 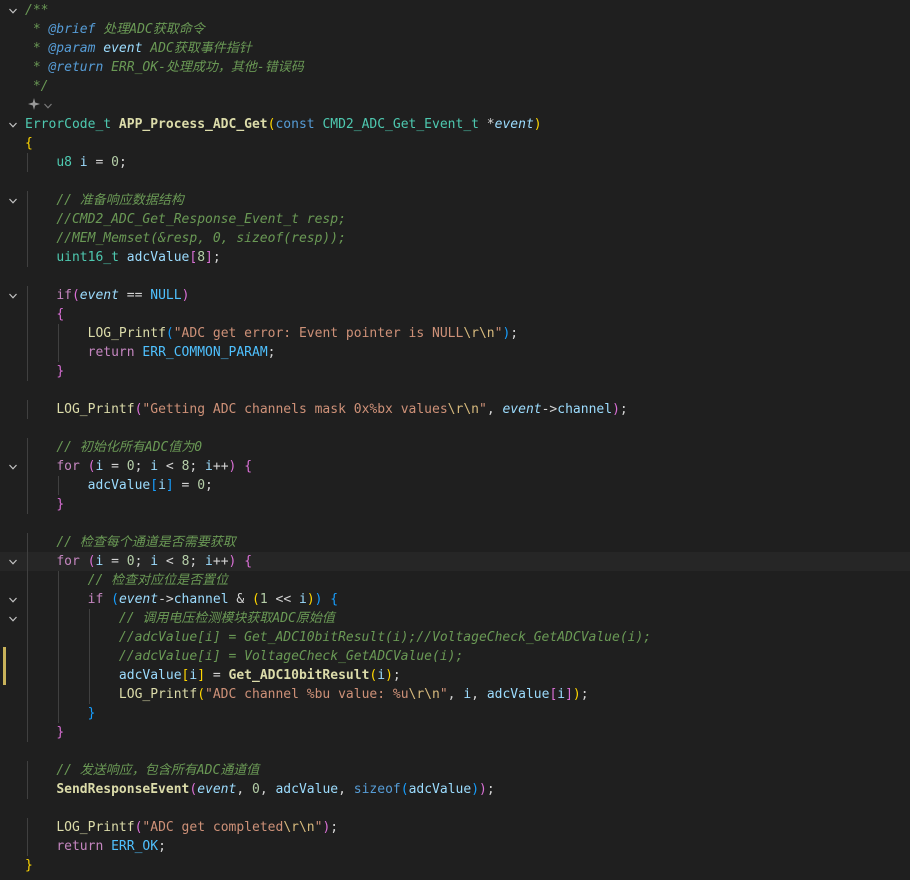 I want to click on code-line: return ERR_COMMON_PARAM;, so click(x=455, y=352).